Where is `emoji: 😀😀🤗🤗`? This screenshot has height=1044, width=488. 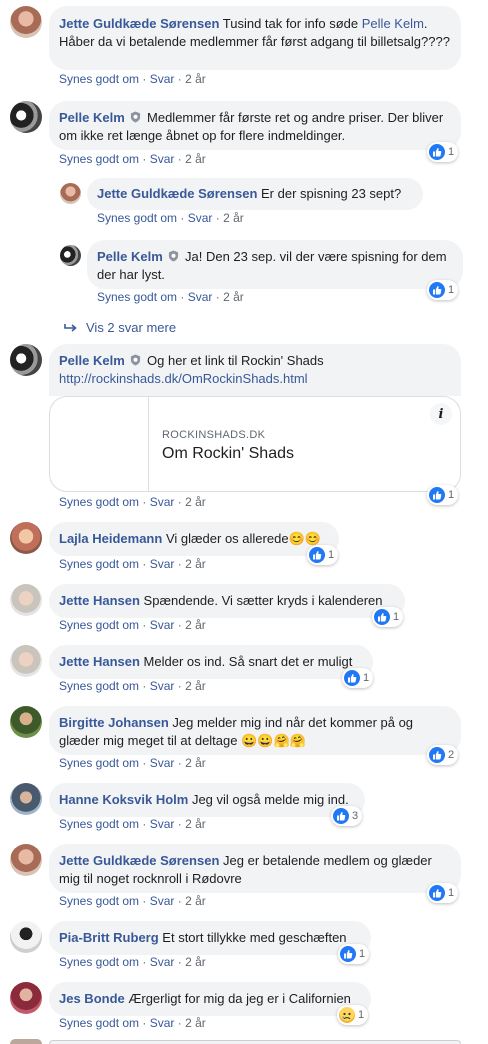 emoji: 😀😀🤗🤗 is located at coordinates (273, 740).